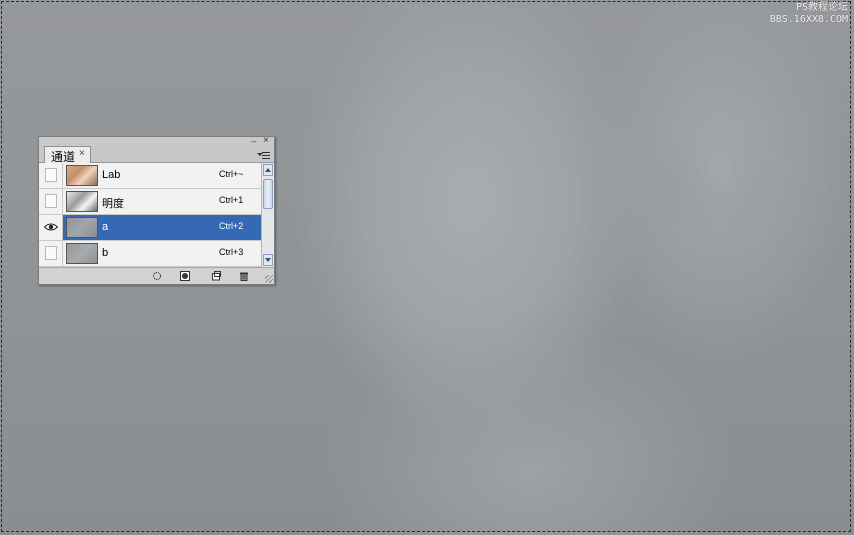 This screenshot has height=535, width=854. Describe the element at coordinates (231, 252) in the screenshot. I see `channel-shortcut: Ctrl+3` at that location.